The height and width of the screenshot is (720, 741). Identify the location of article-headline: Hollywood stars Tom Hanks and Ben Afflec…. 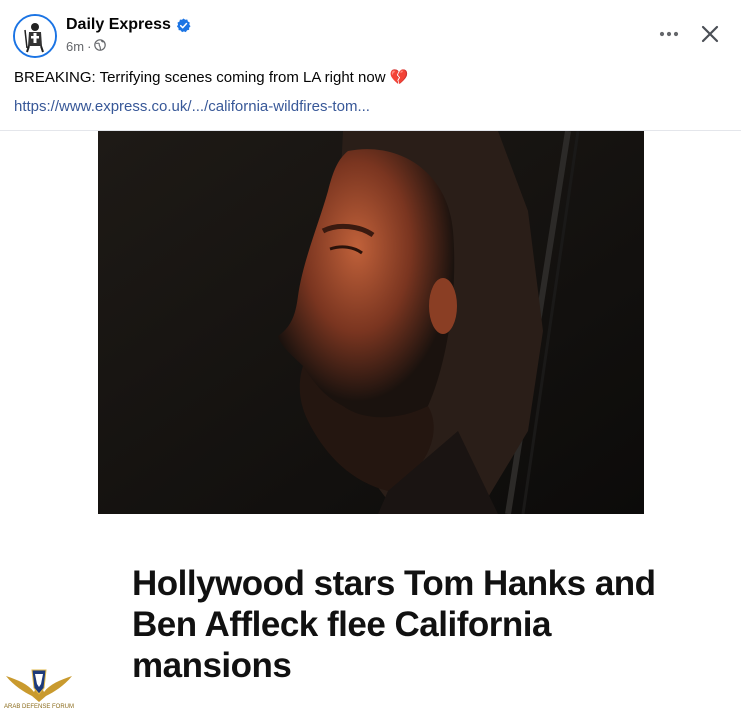
(394, 624).